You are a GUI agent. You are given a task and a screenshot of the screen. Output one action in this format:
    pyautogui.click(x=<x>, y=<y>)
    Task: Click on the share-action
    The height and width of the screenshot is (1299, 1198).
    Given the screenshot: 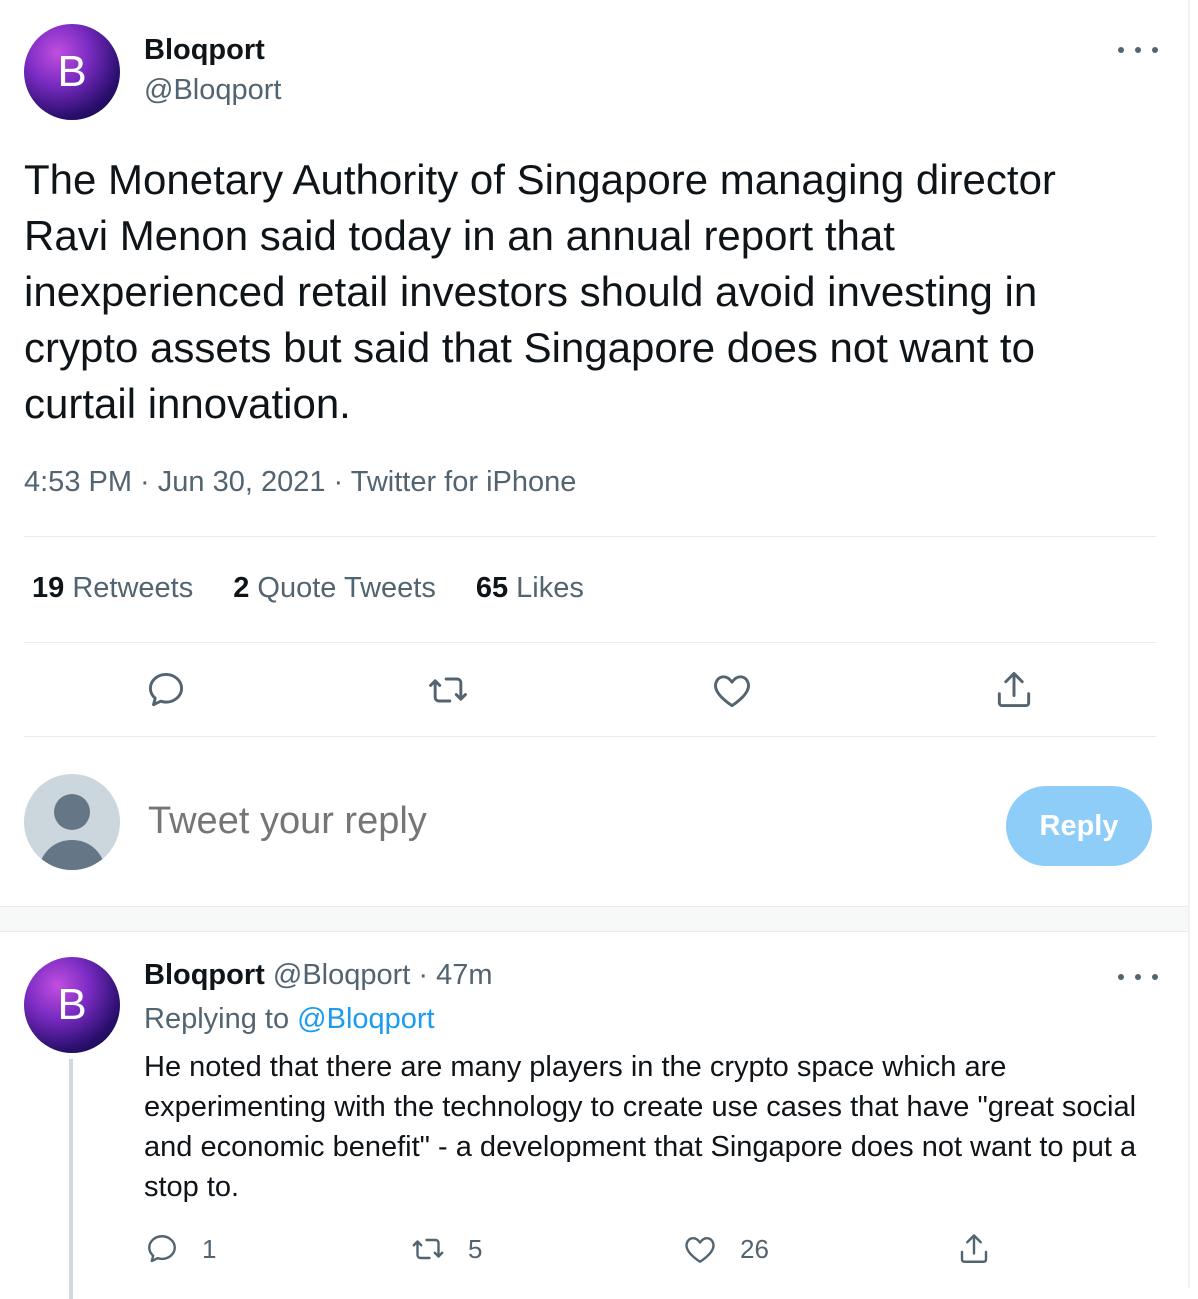 What is the action you would take?
    pyautogui.click(x=974, y=1249)
    